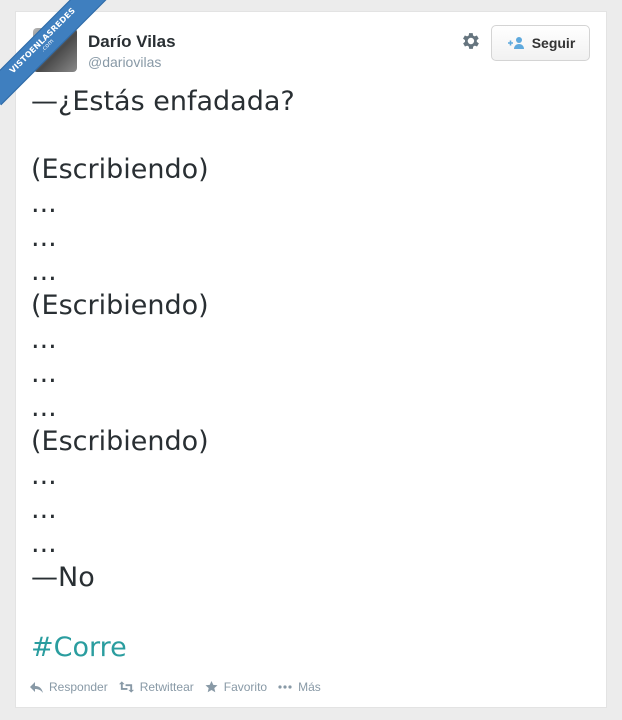  I want to click on follow-label: Seguir, so click(553, 43).